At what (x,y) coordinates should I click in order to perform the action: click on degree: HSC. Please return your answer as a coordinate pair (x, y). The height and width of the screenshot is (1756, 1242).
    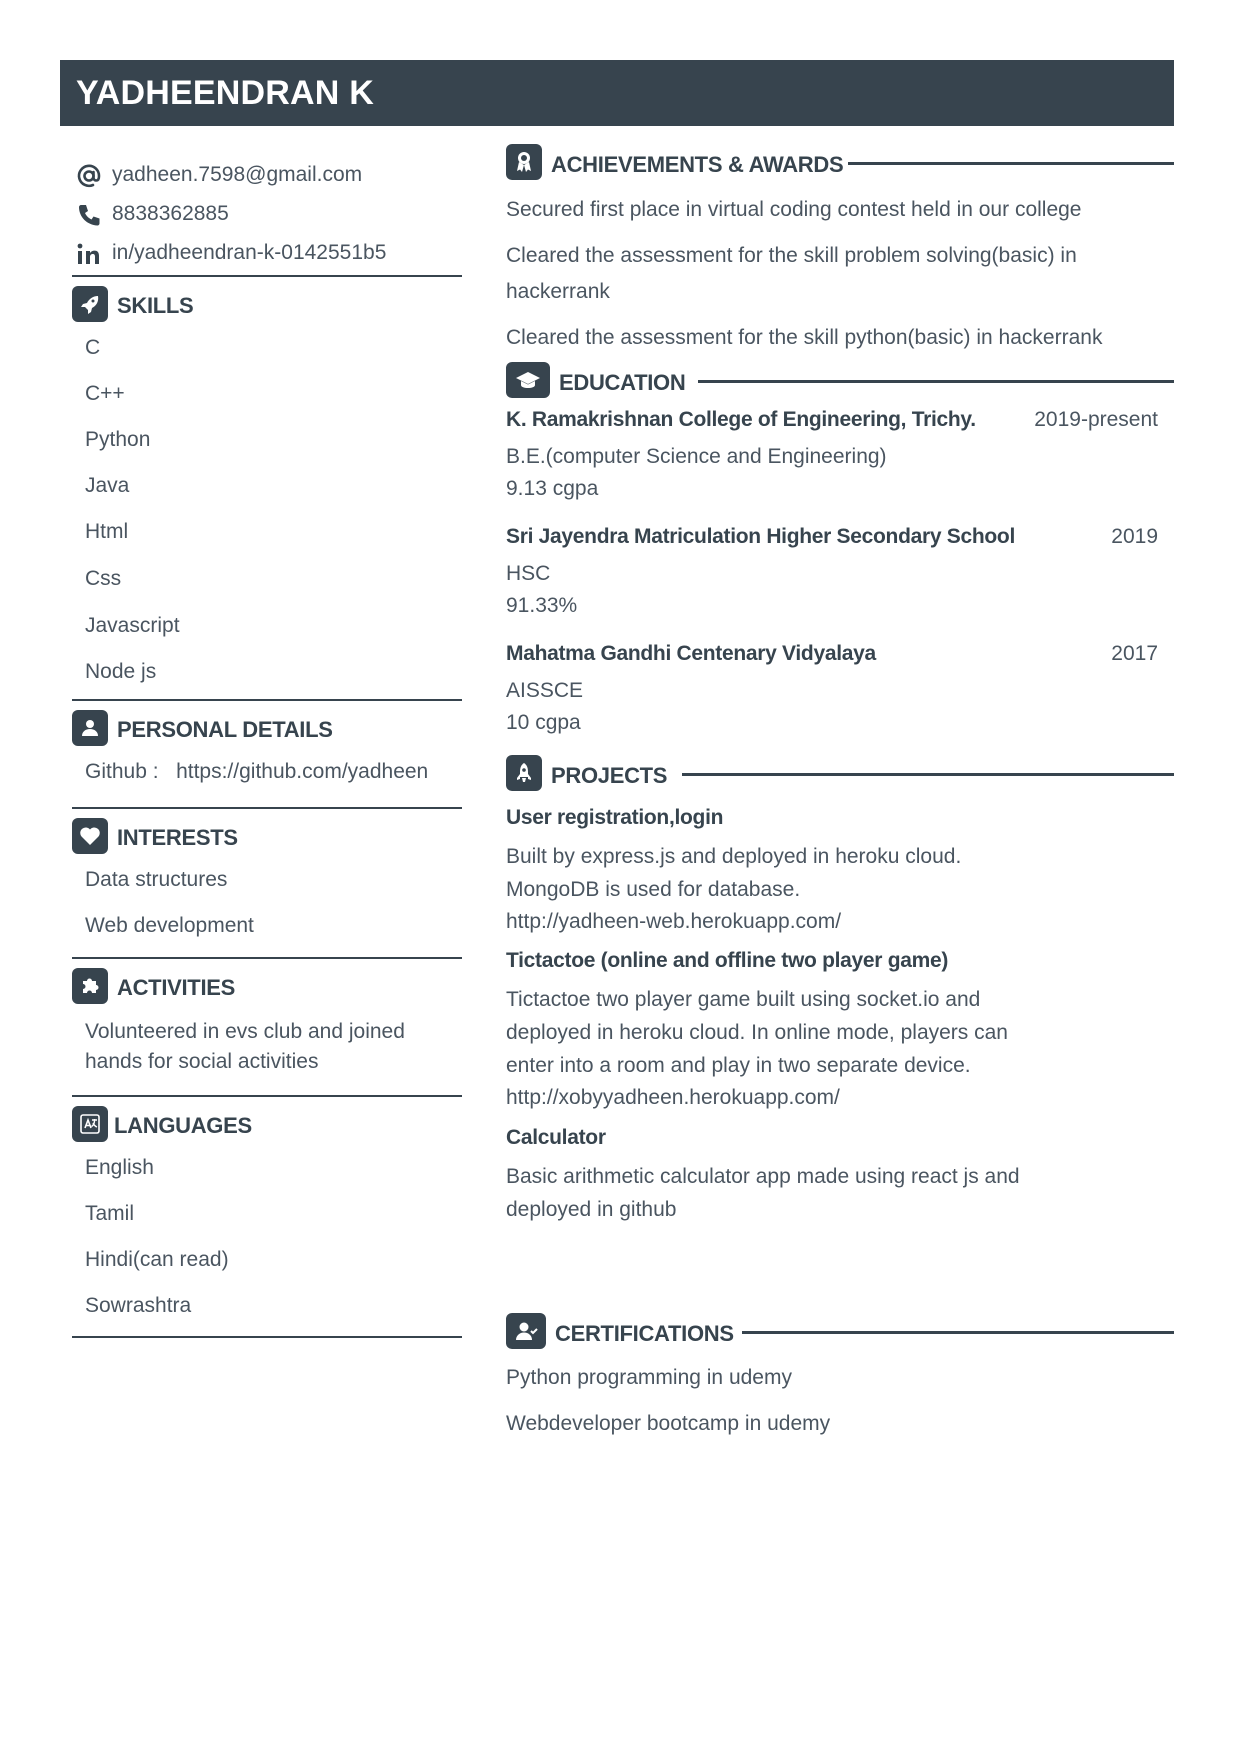
    Looking at the image, I should click on (528, 573).